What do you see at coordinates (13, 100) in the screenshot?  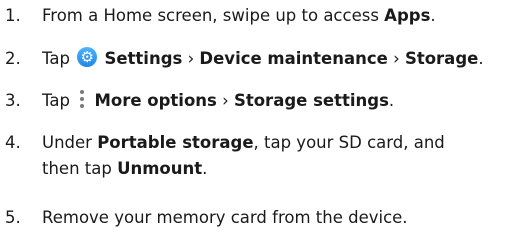 I see `step-number: 3.` at bounding box center [13, 100].